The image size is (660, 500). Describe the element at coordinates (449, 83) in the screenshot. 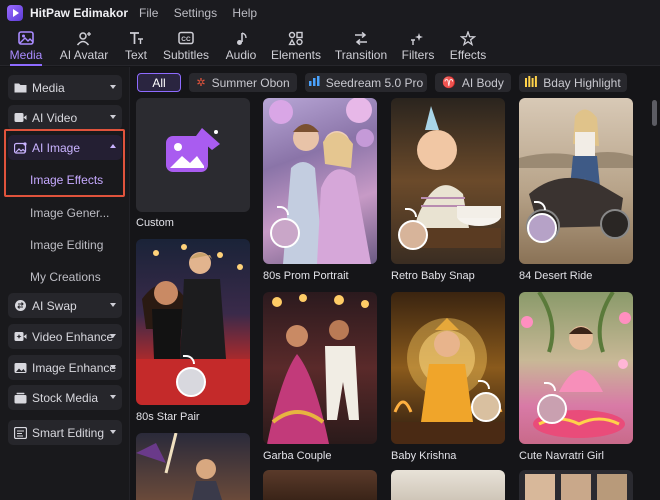

I see `body-icon: ♈` at that location.